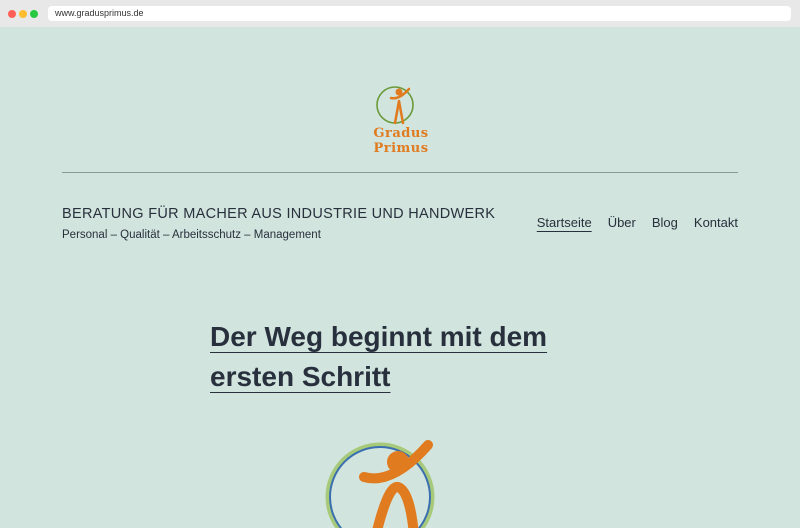  I want to click on nav-item-kontakt: Kontakt, so click(716, 222).